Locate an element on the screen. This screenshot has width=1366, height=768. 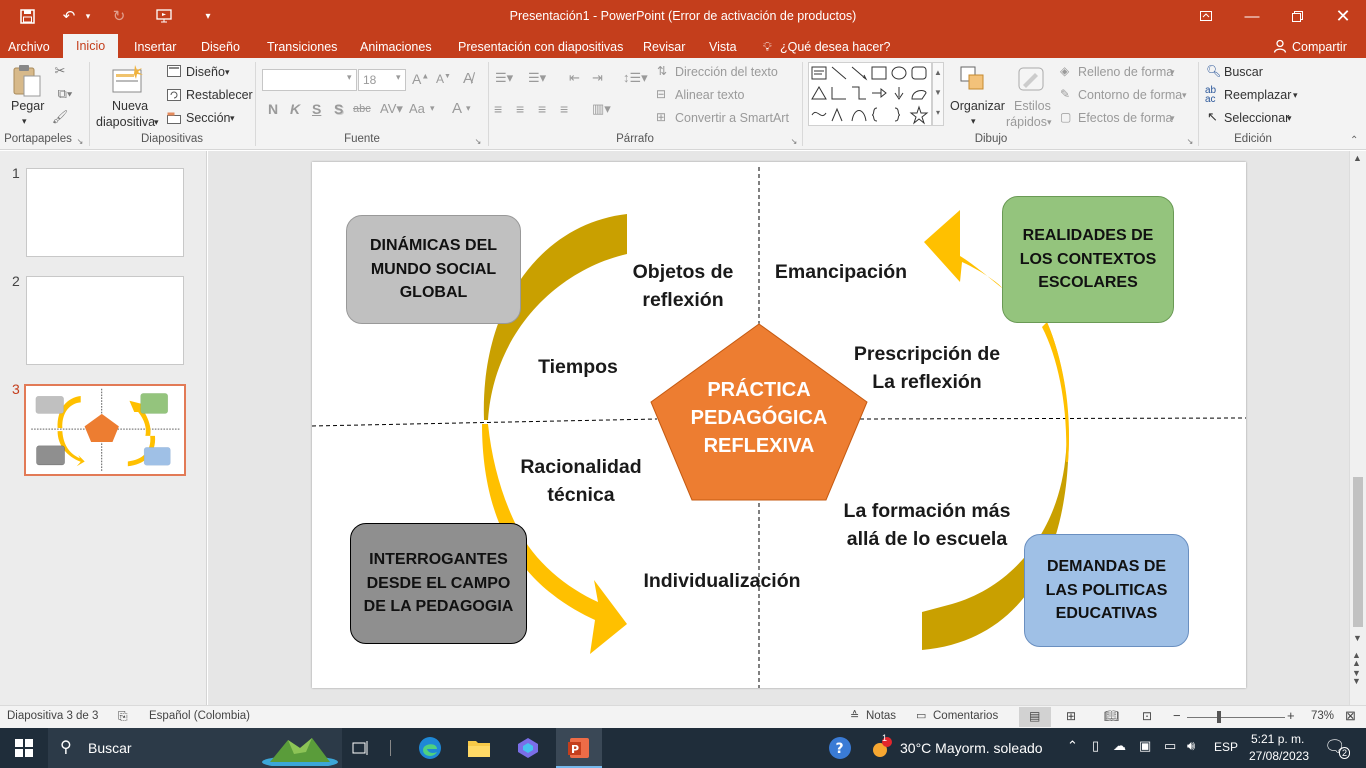
label-emancipacion: Emancipación is located at coordinates (841, 272).